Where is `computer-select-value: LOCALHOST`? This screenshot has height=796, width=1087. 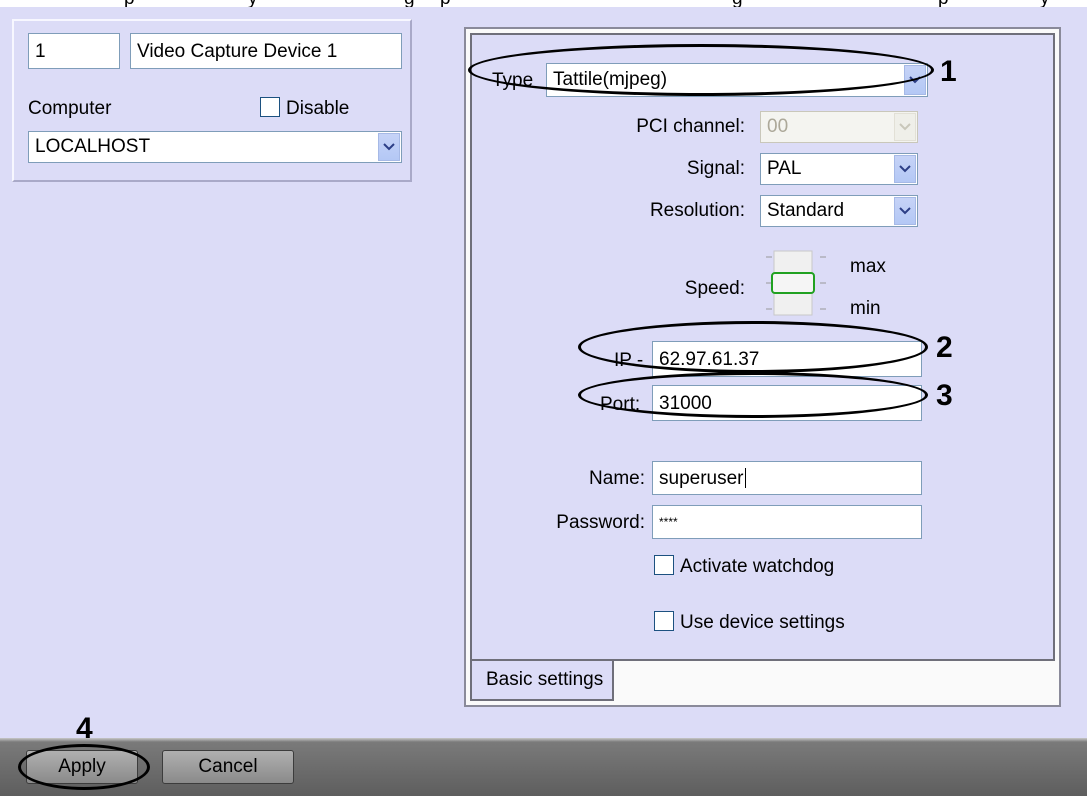 computer-select-value: LOCALHOST is located at coordinates (93, 146).